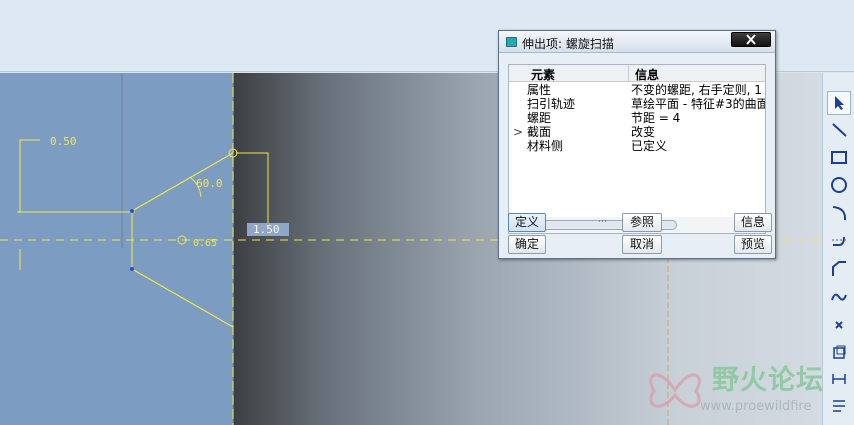 The image size is (854, 425). I want to click on cancel-button: 取消, so click(642, 244).